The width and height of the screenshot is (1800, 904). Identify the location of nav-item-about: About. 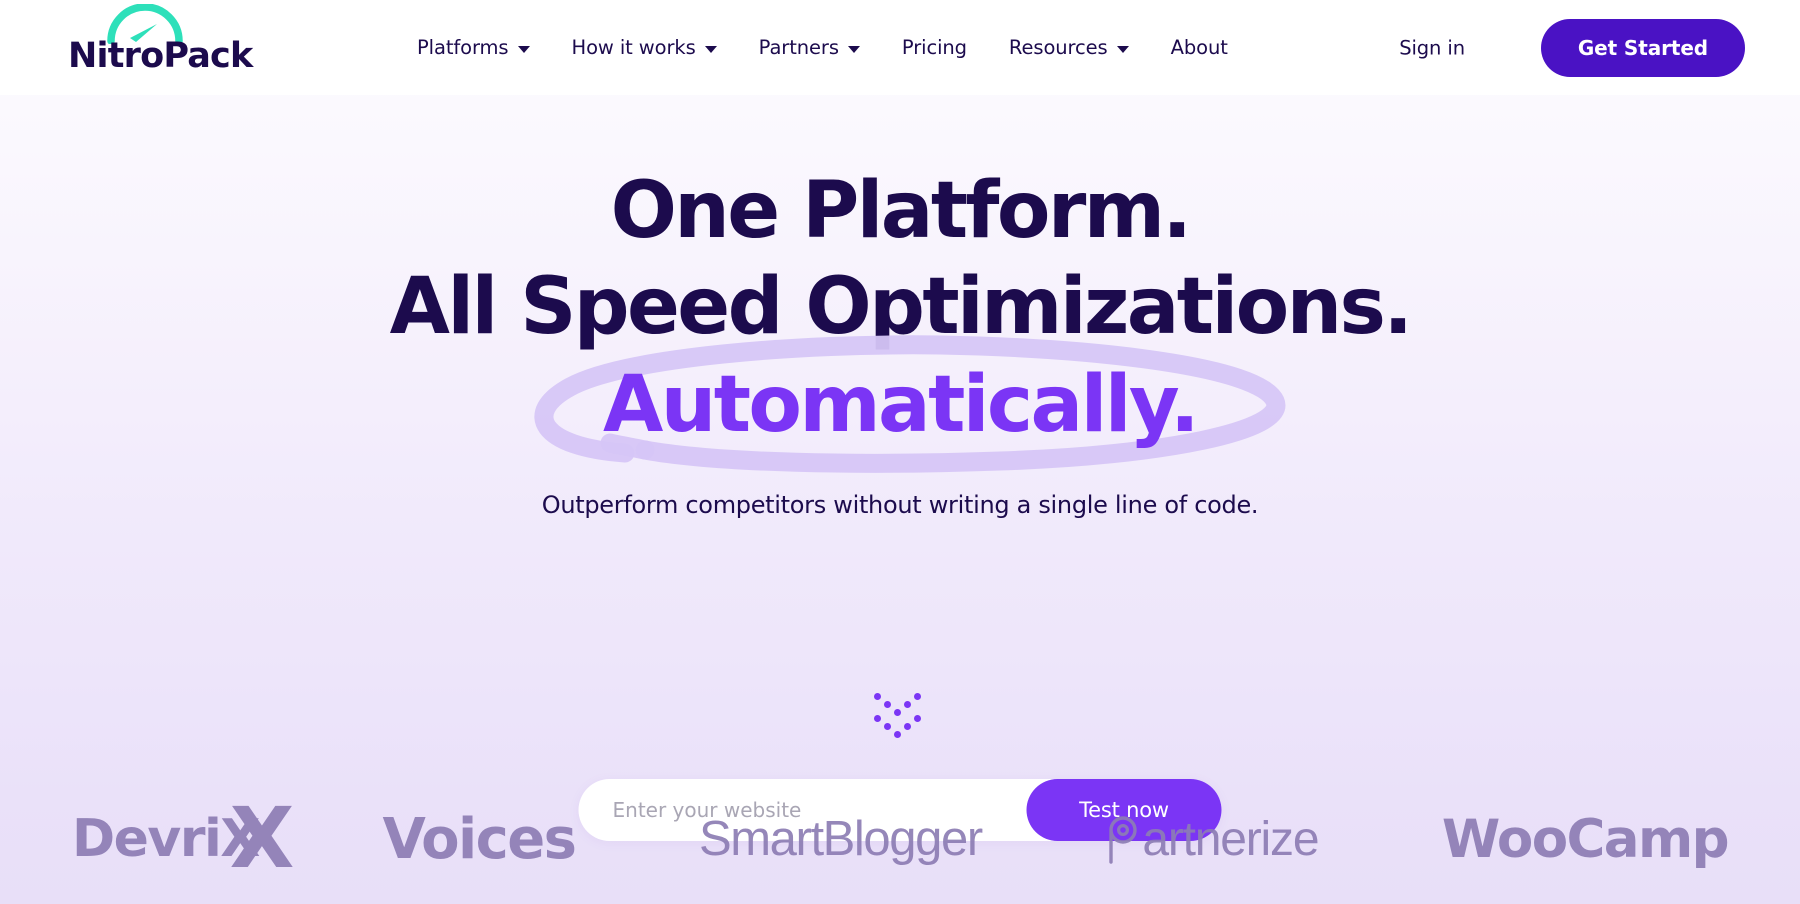
(1199, 47).